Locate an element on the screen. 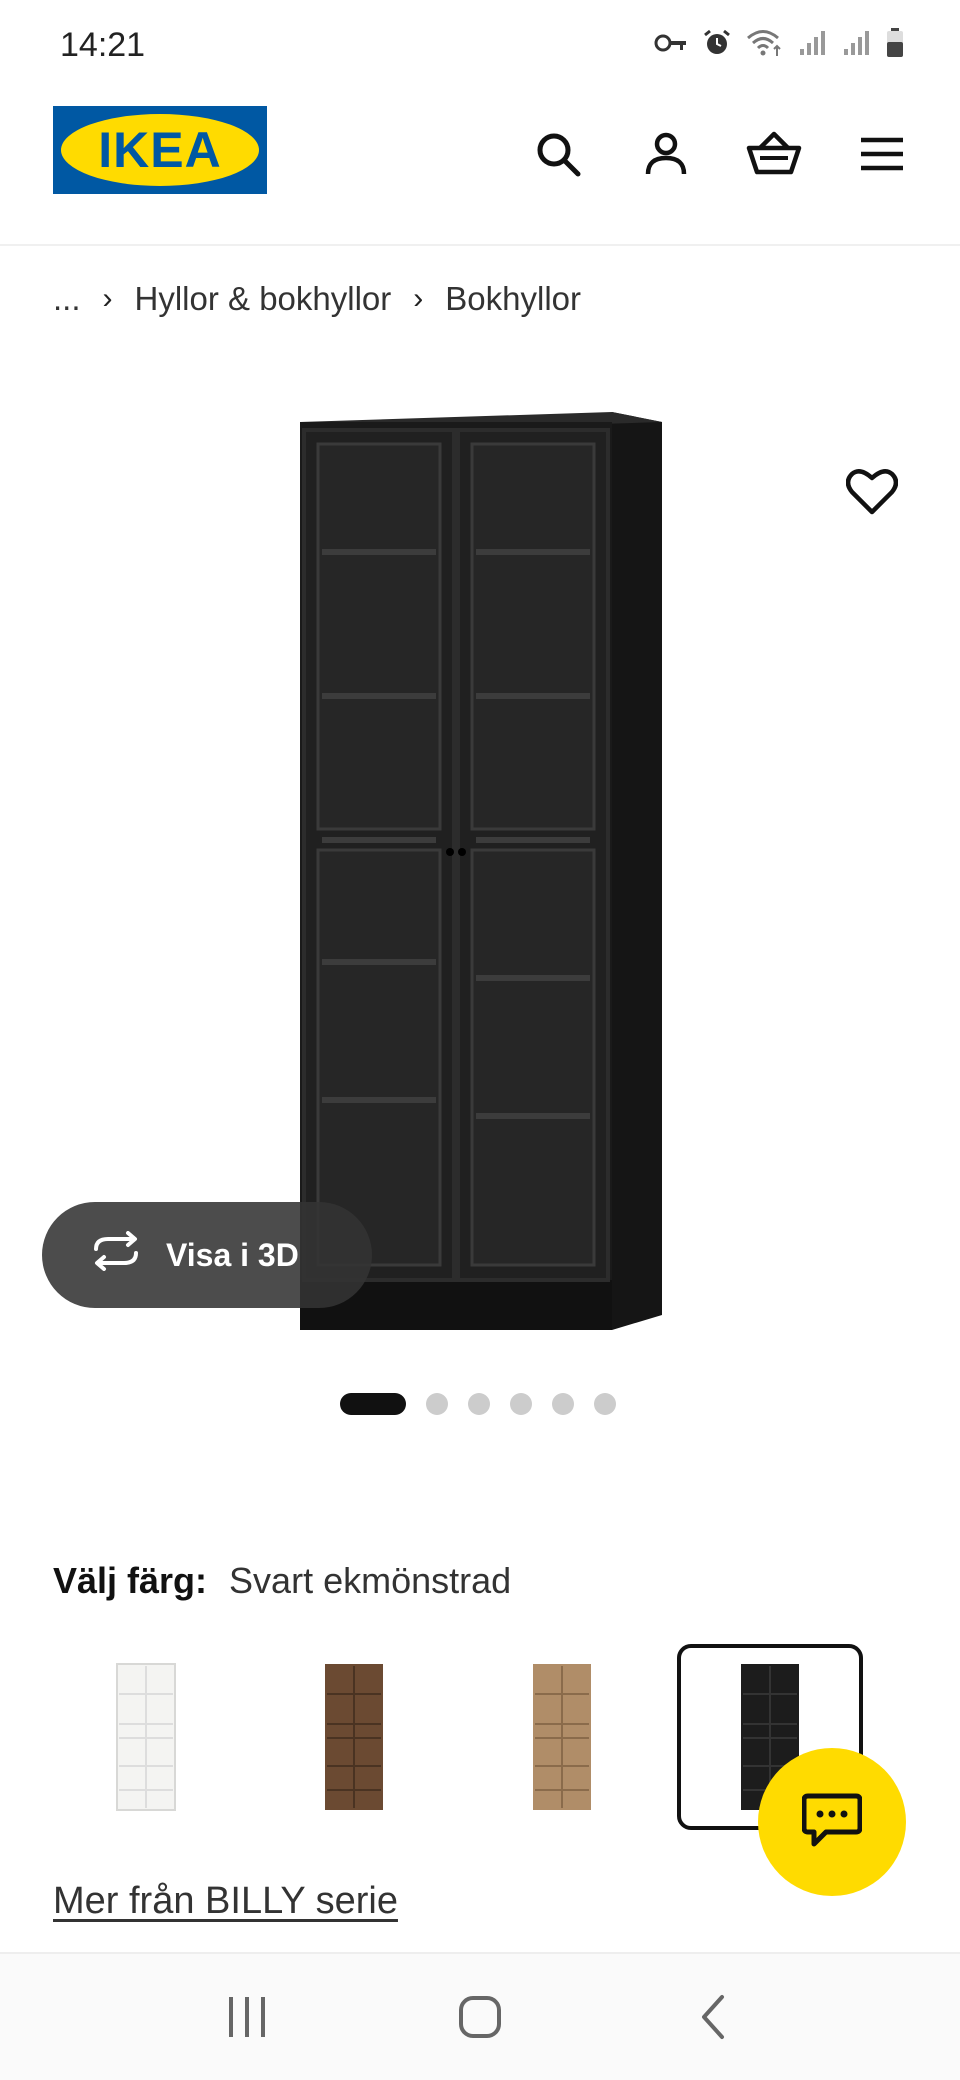  ikea-logo: IKEA is located at coordinates (160, 150).